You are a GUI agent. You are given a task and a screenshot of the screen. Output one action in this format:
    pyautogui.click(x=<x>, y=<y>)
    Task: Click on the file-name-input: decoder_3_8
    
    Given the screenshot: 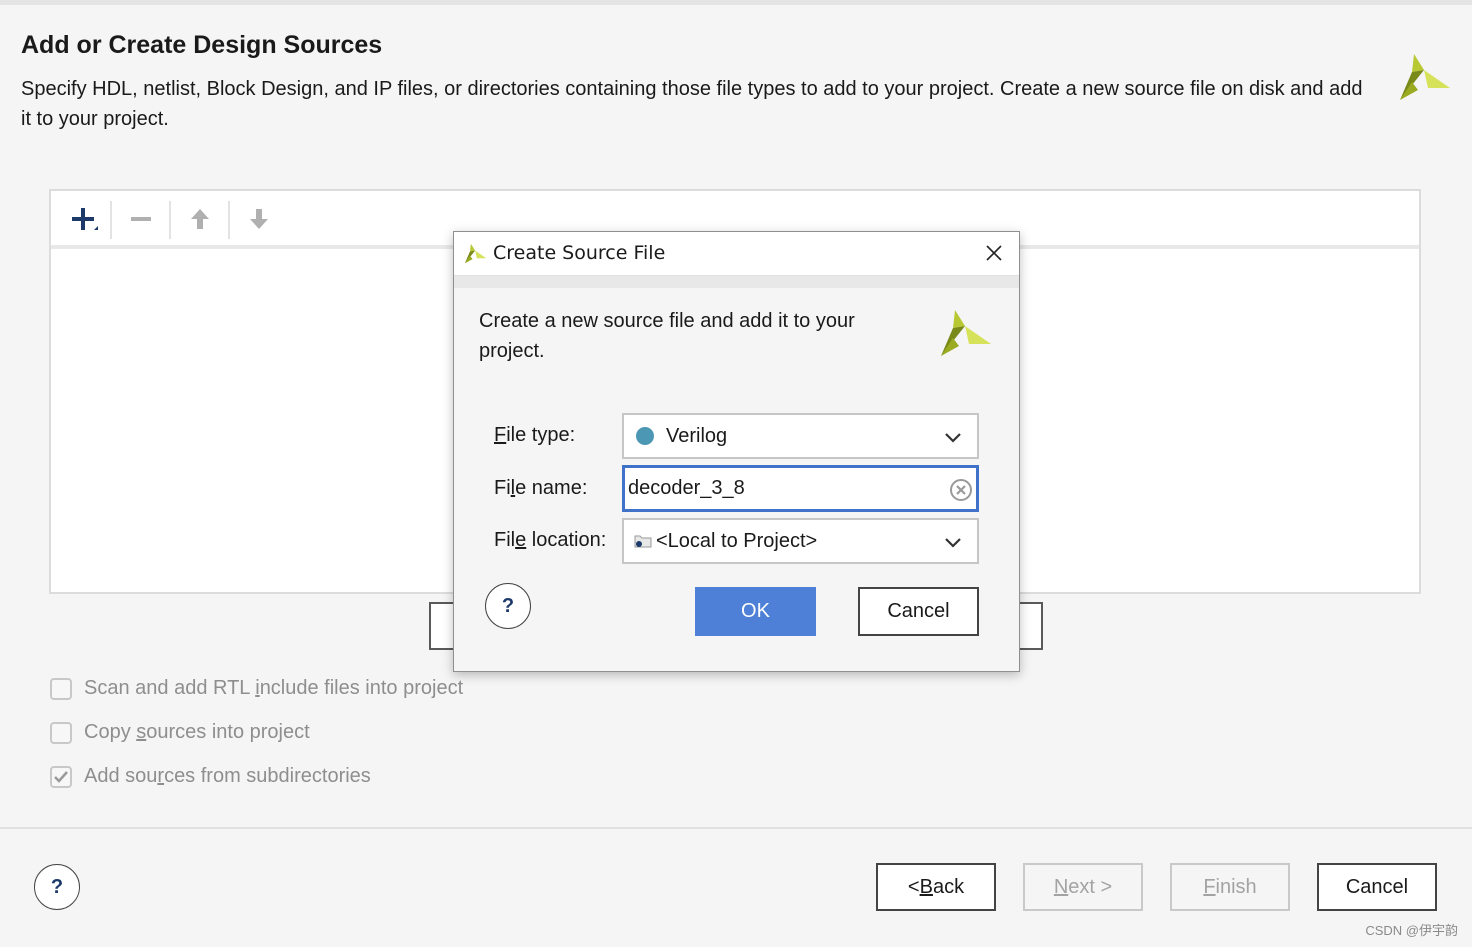 What is the action you would take?
    pyautogui.click(x=800, y=488)
    